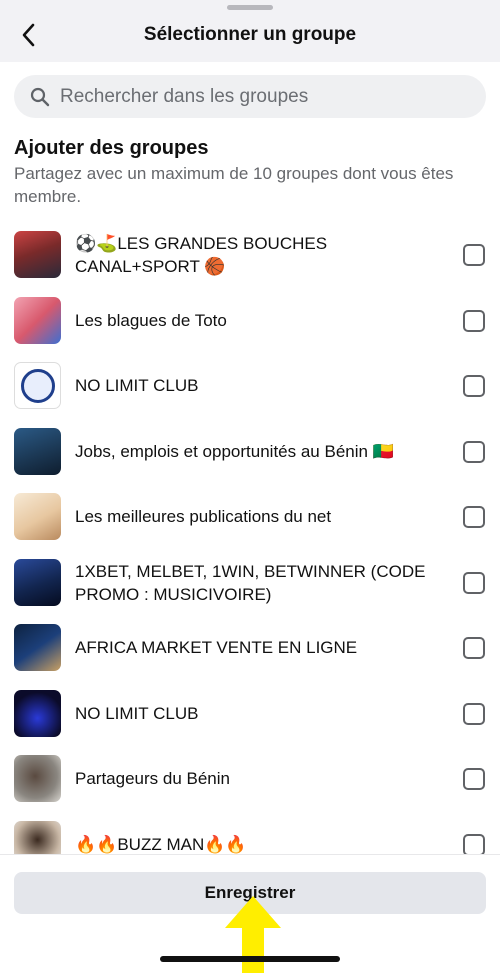 This screenshot has width=500, height=973. What do you see at coordinates (161, 844) in the screenshot?
I see `group-name: 🔥🔥BUZZ MAN🔥🔥` at bounding box center [161, 844].